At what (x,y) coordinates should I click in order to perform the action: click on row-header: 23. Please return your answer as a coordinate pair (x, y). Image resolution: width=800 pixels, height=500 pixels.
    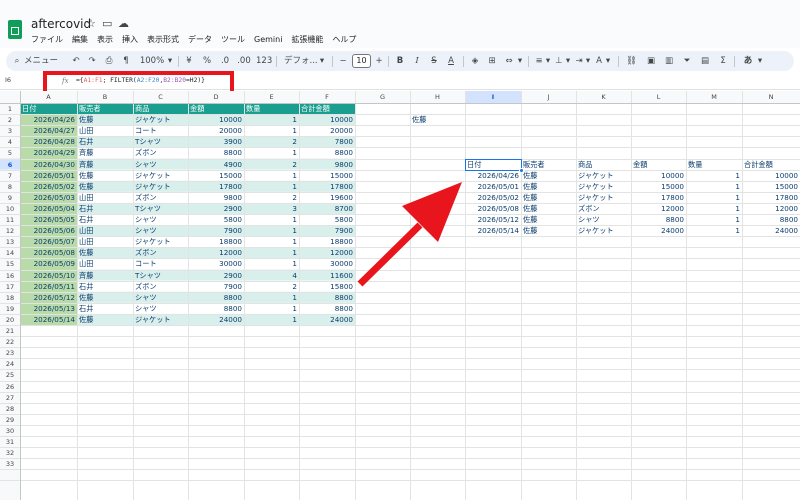
    Looking at the image, I should click on (10, 353).